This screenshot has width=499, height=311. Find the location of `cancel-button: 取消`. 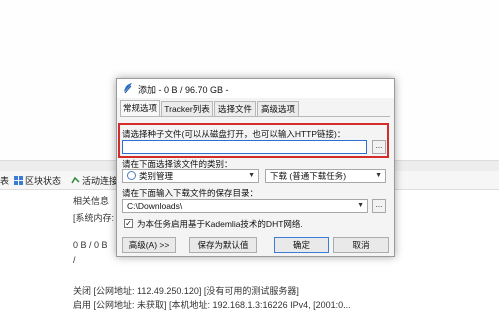

cancel-button: 取消 is located at coordinates (361, 245).